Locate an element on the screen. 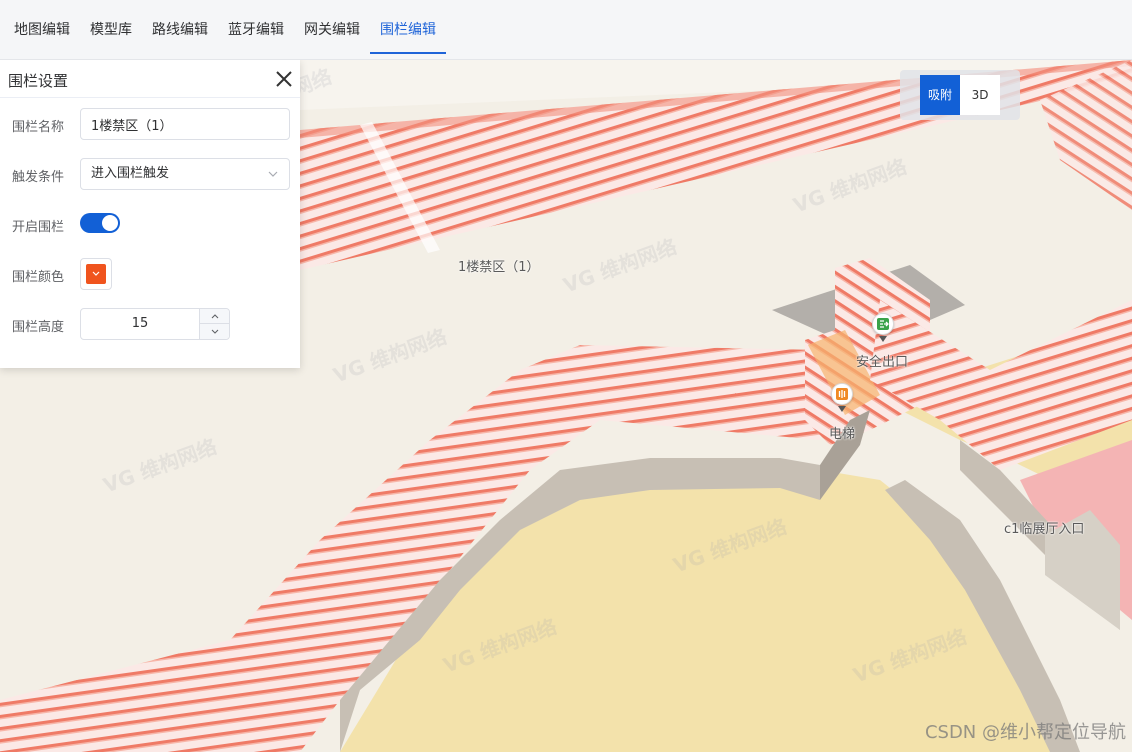 The width and height of the screenshot is (1132, 752). hall-entrance-label: c1临展厅入口 is located at coordinates (1044, 529).